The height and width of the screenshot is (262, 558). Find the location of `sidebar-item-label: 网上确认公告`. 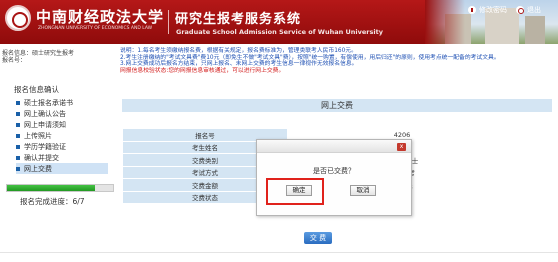

sidebar-item-label: 网上确认公告 is located at coordinates (45, 113).